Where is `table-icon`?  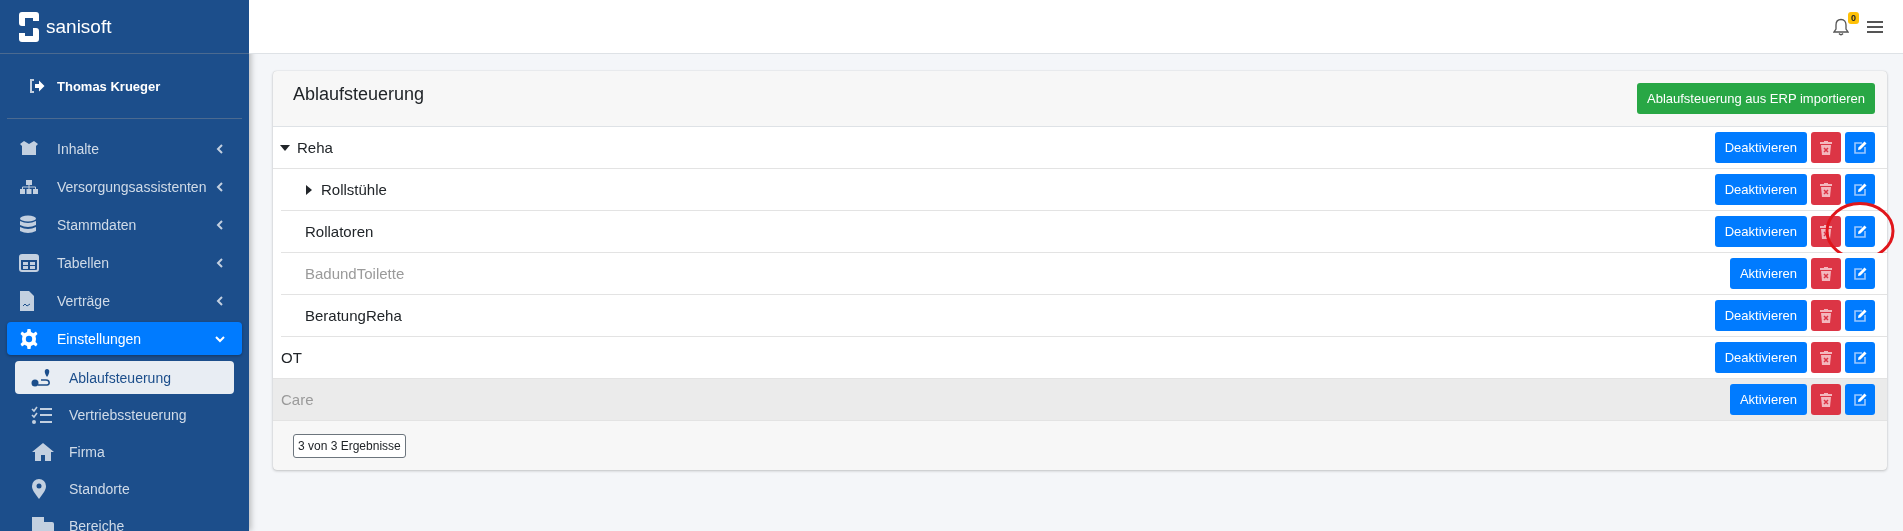
table-icon is located at coordinates (29, 262).